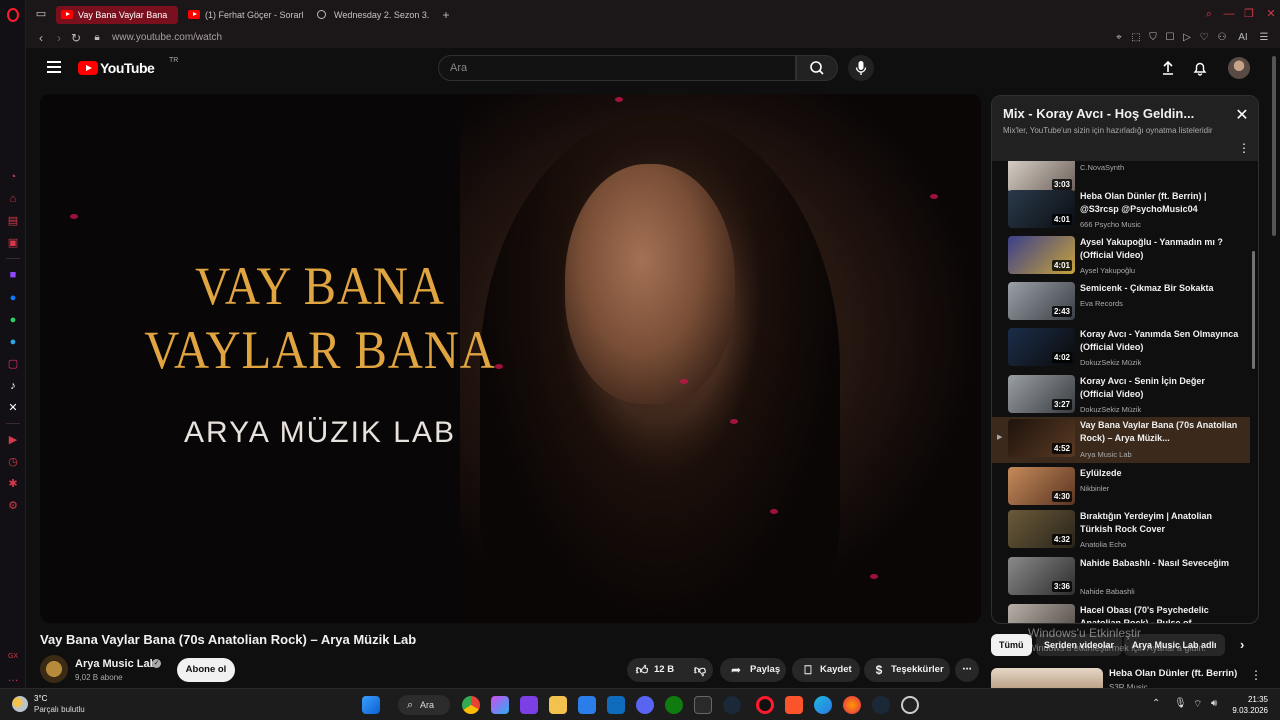  Describe the element at coordinates (700, 670) in the screenshot. I see `dislike-button: 👎︎` at that location.